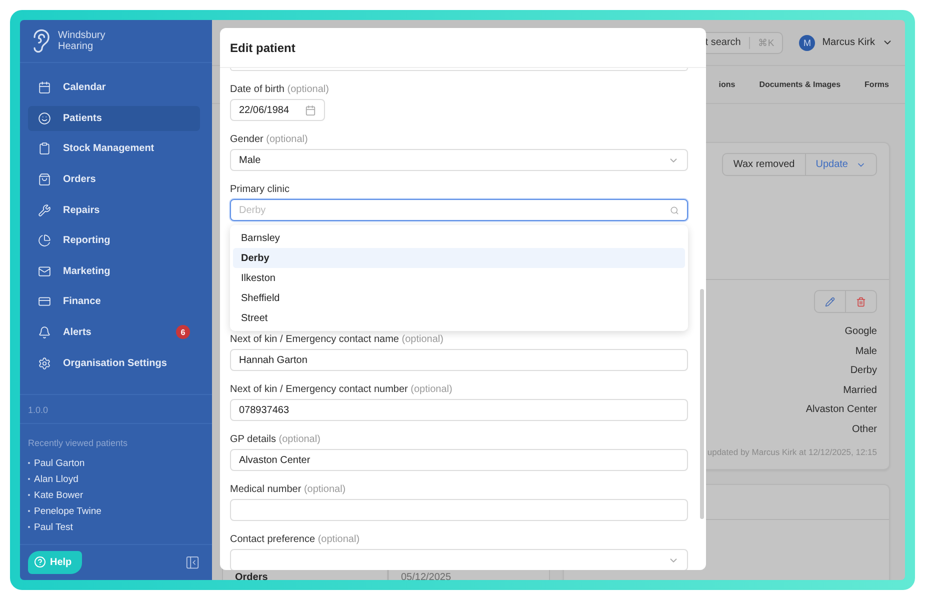  Describe the element at coordinates (866, 351) in the screenshot. I see `detail-value: Male` at that location.